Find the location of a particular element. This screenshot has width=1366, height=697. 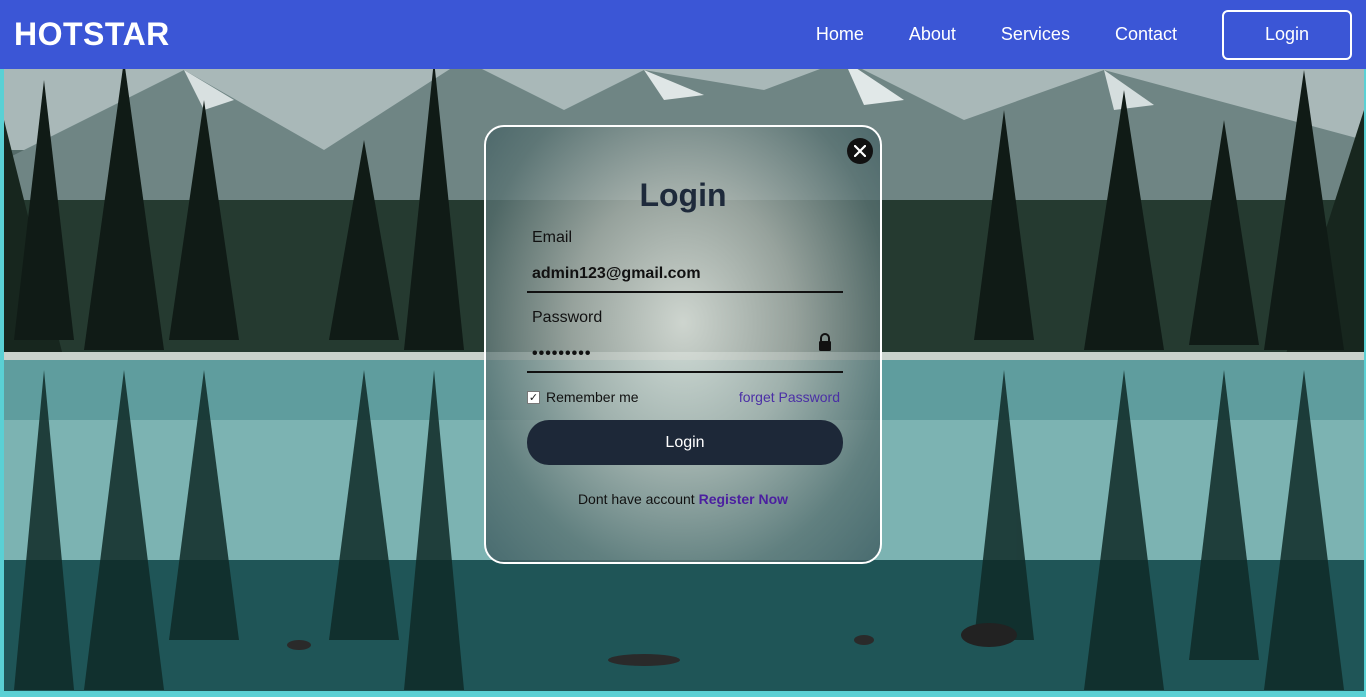

login-submit-button: Login is located at coordinates (685, 442).